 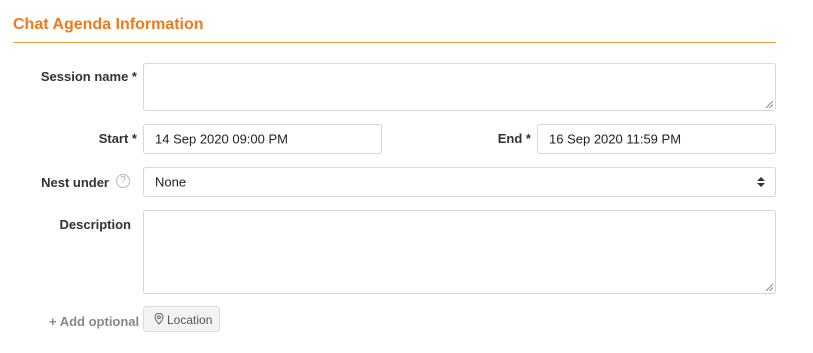 I want to click on end-label: End *, so click(x=514, y=138).